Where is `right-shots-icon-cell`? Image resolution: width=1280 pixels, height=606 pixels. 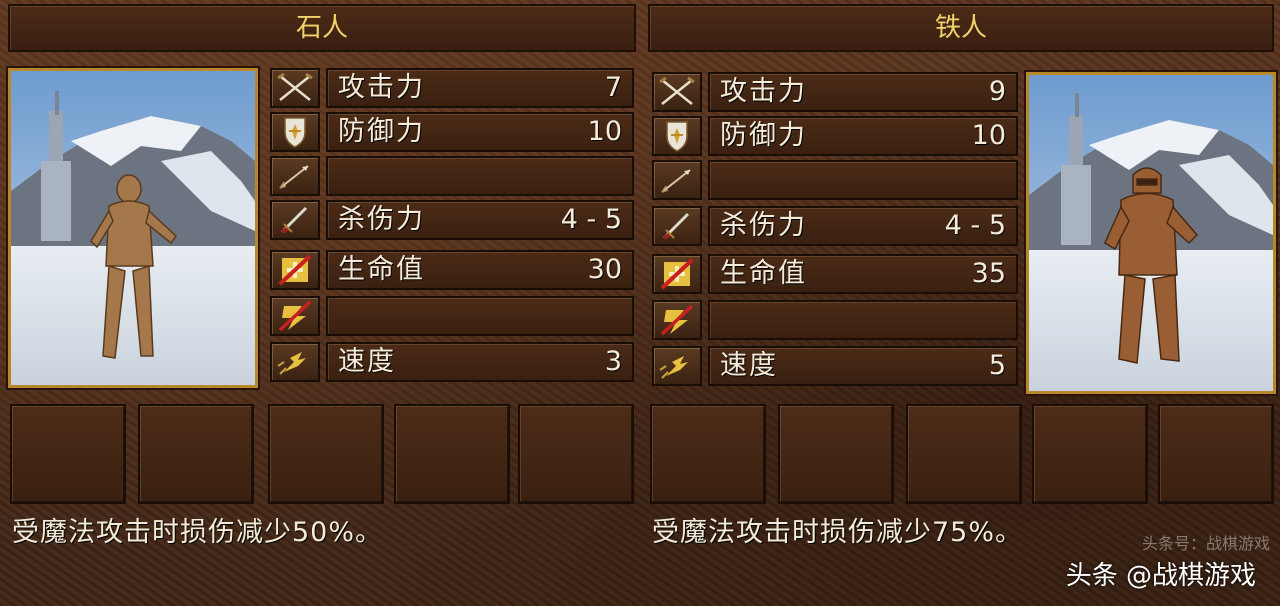 right-shots-icon-cell is located at coordinates (677, 180).